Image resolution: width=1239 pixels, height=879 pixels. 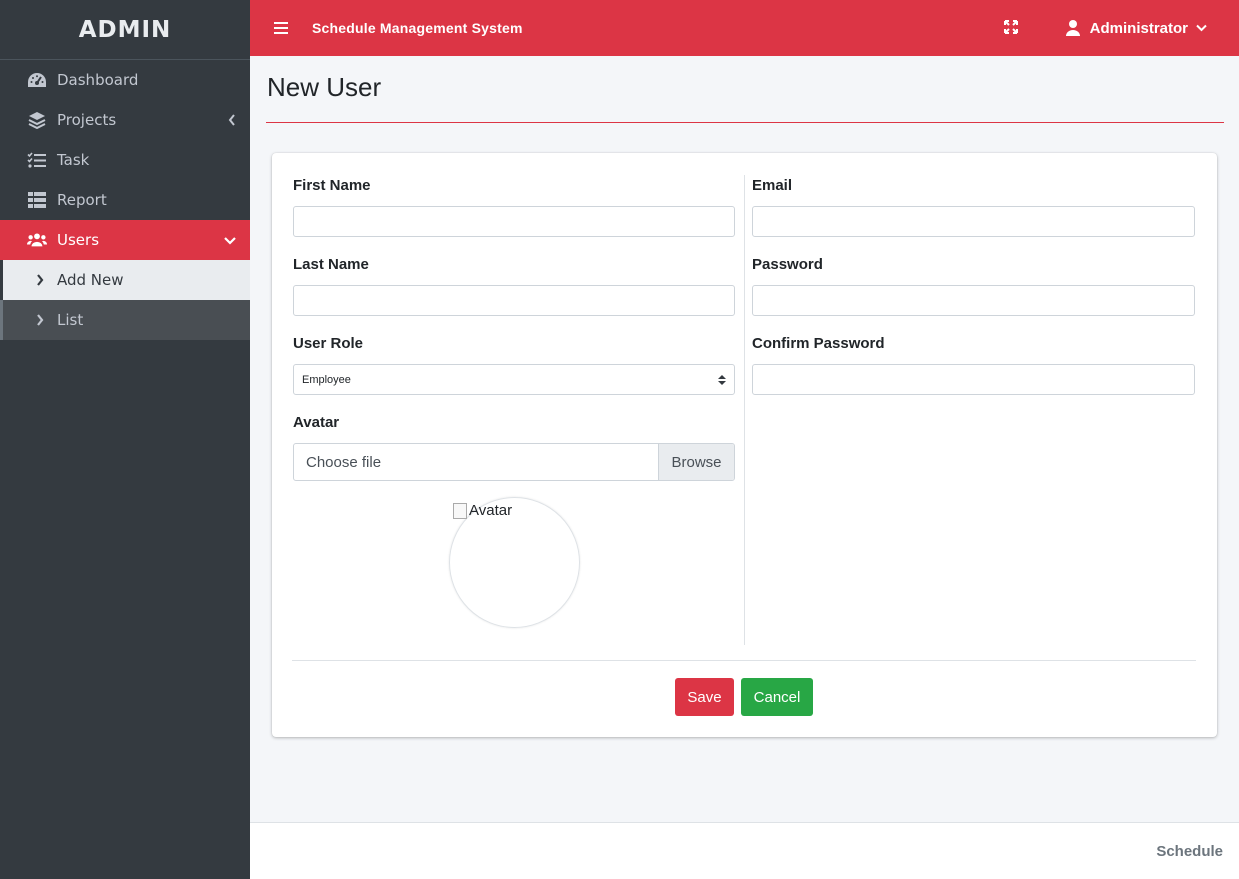 What do you see at coordinates (332, 185) in the screenshot?
I see `first-name-label: First Name` at bounding box center [332, 185].